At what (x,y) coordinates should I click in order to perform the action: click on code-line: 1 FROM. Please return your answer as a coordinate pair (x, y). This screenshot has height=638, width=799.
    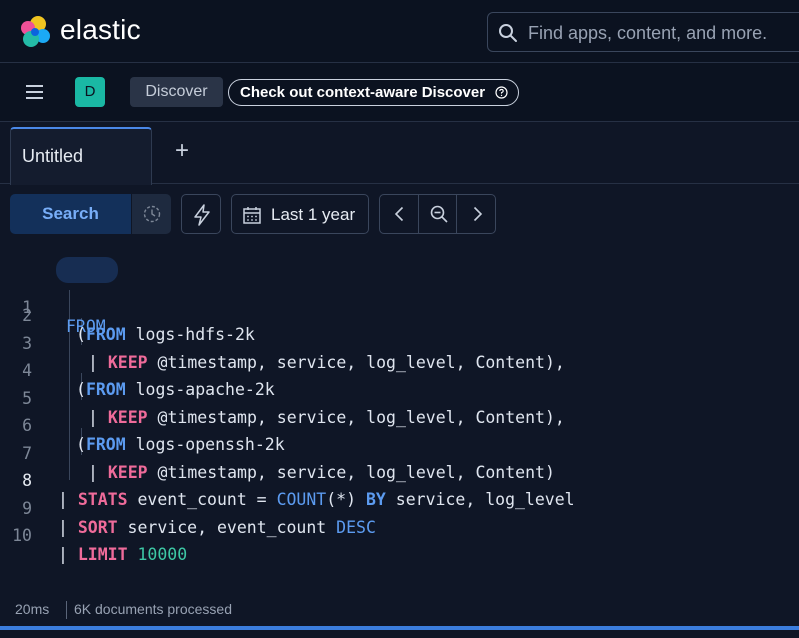
    Looking at the image, I should click on (399, 296).